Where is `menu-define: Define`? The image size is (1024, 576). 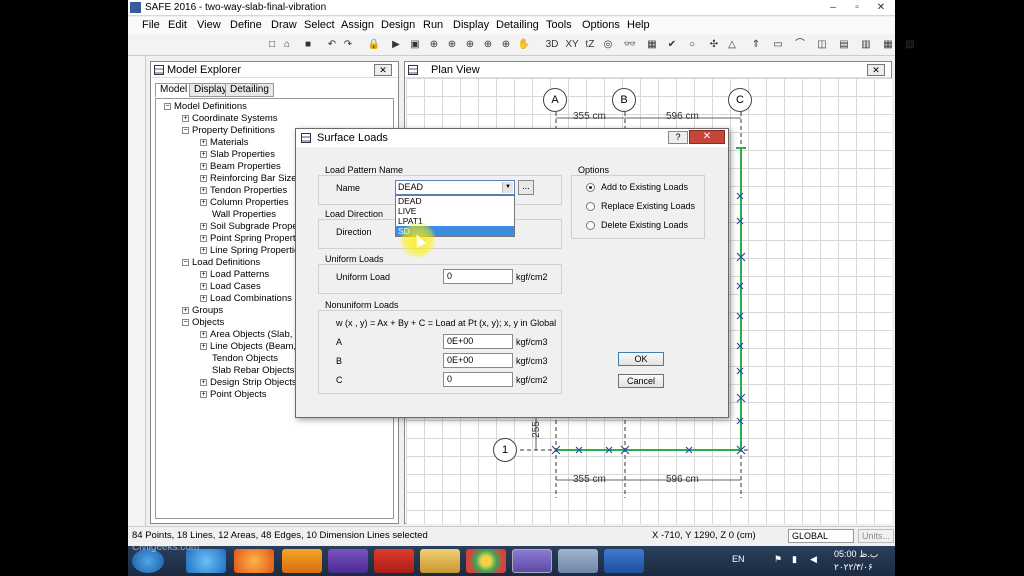 menu-define: Define is located at coordinates (246, 25).